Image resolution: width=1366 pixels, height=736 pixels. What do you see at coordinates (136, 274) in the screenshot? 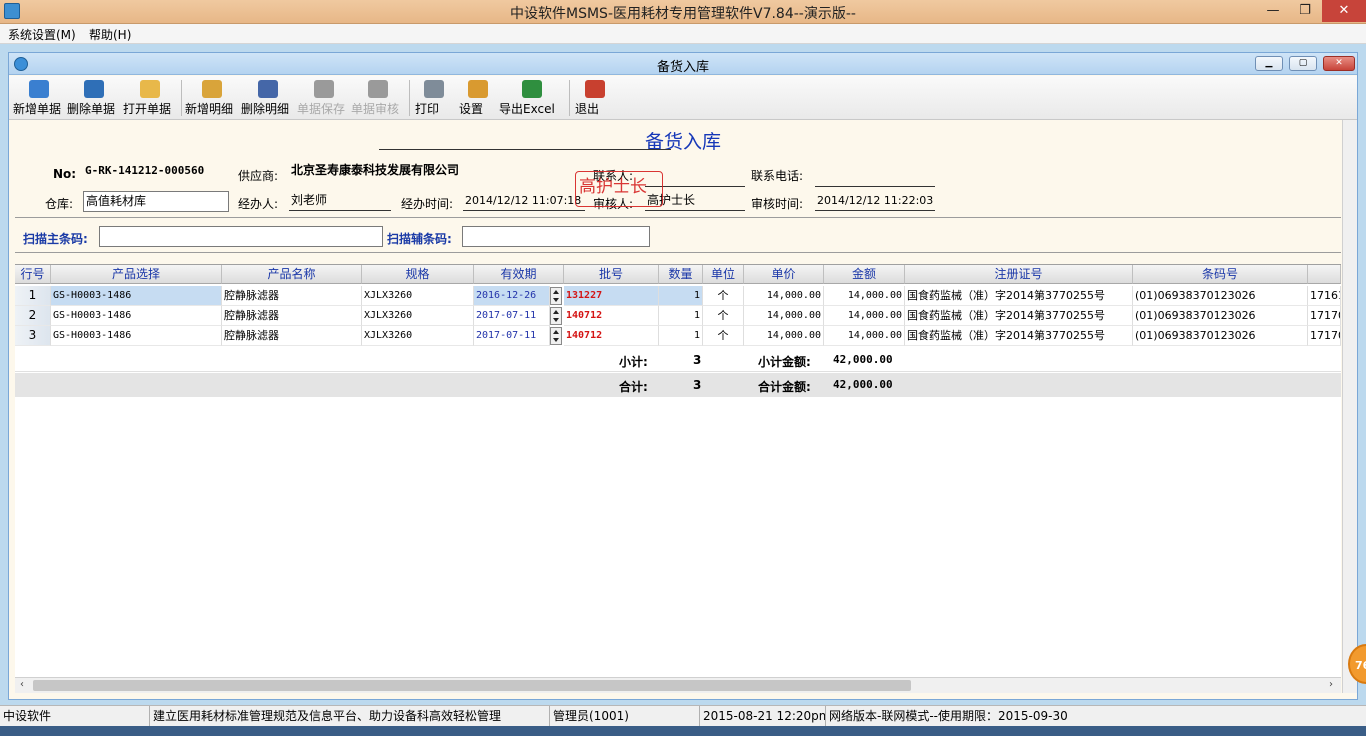
I see `col-header-product-select: 产品选择` at bounding box center [136, 274].